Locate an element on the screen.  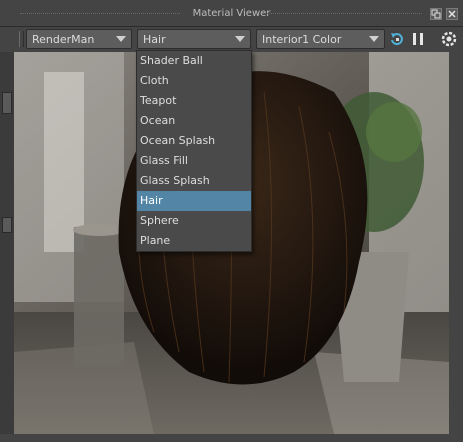
menu-item-glass-fill: Glass Fill is located at coordinates (194, 161).